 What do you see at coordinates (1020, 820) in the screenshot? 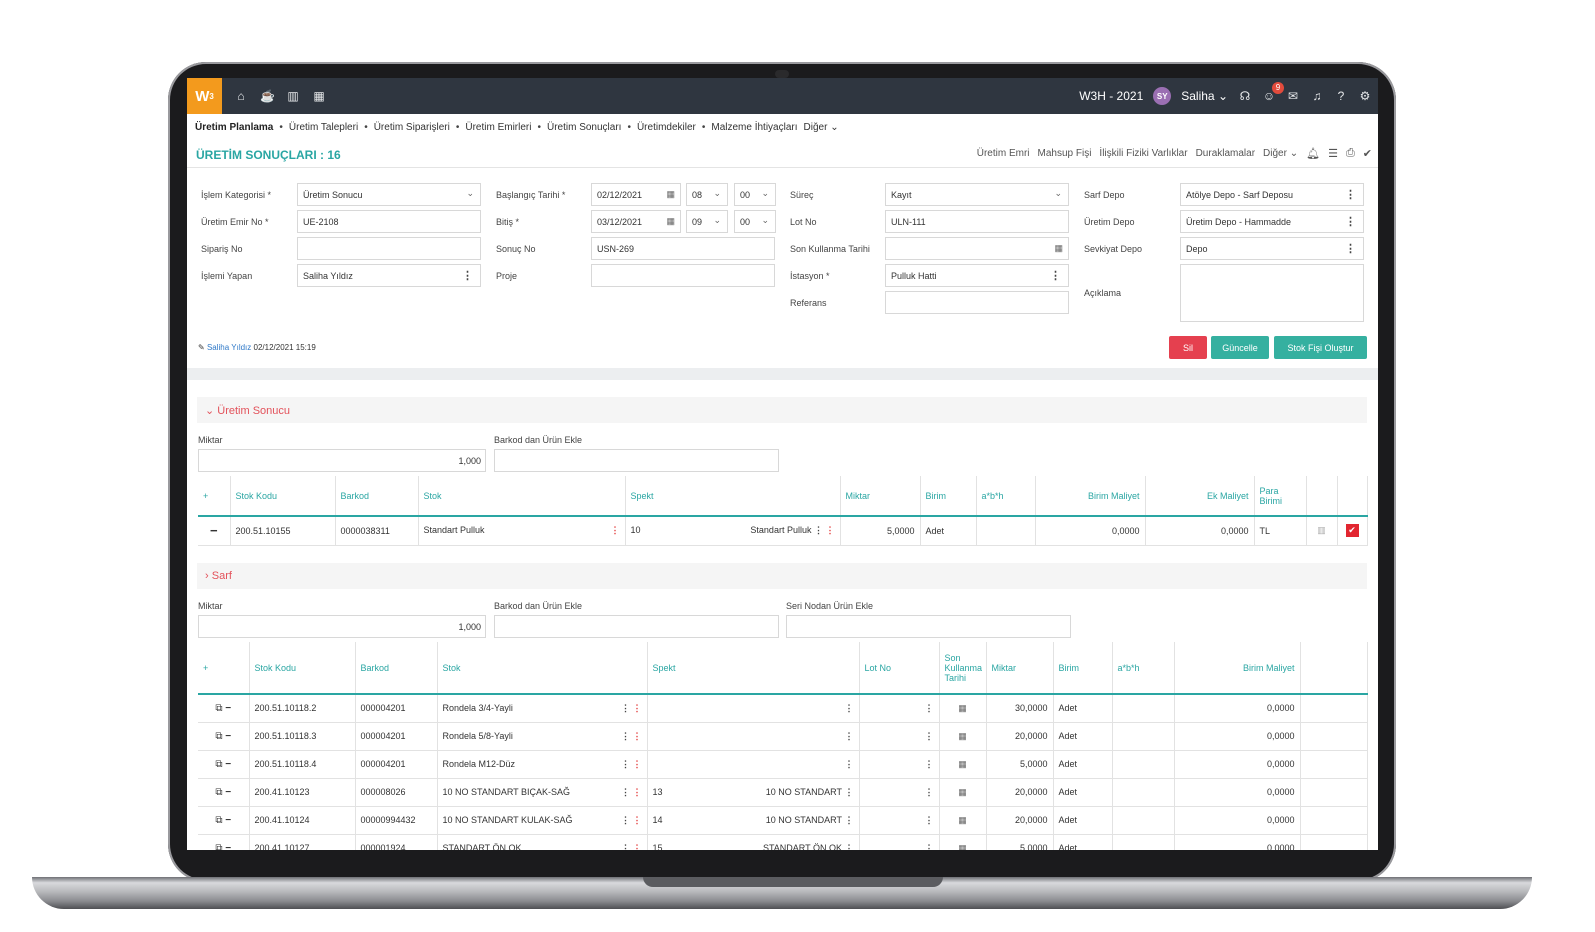
I see `cell-miktar: 20,0000` at bounding box center [1020, 820].